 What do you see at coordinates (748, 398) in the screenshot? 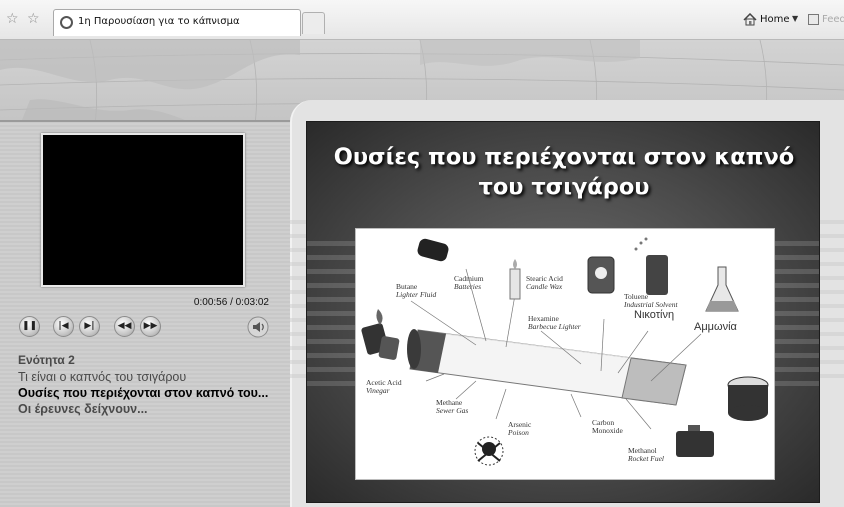
I see `paint-can-icon` at bounding box center [748, 398].